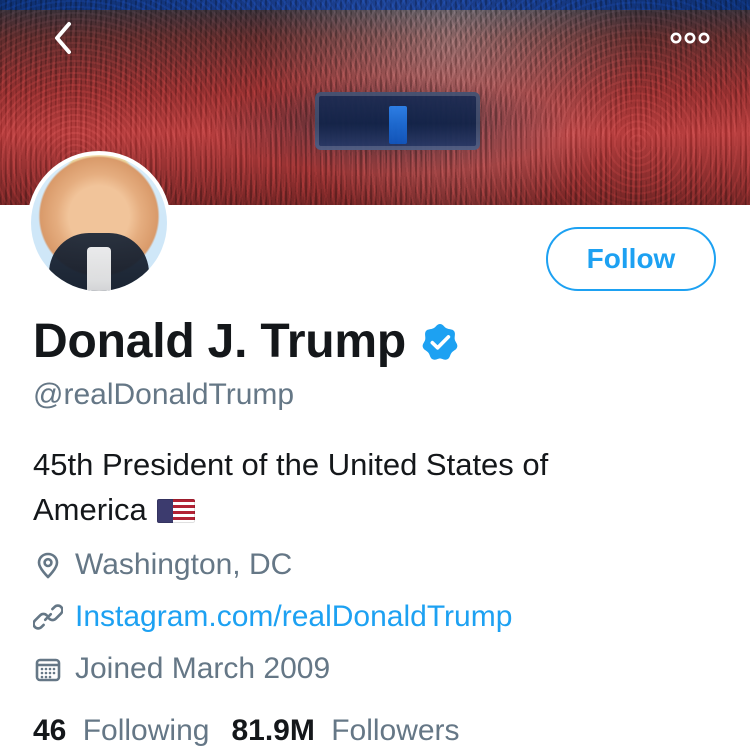 Image resolution: width=750 pixels, height=755 pixels. I want to click on us-flag-emoji, so click(176, 510).